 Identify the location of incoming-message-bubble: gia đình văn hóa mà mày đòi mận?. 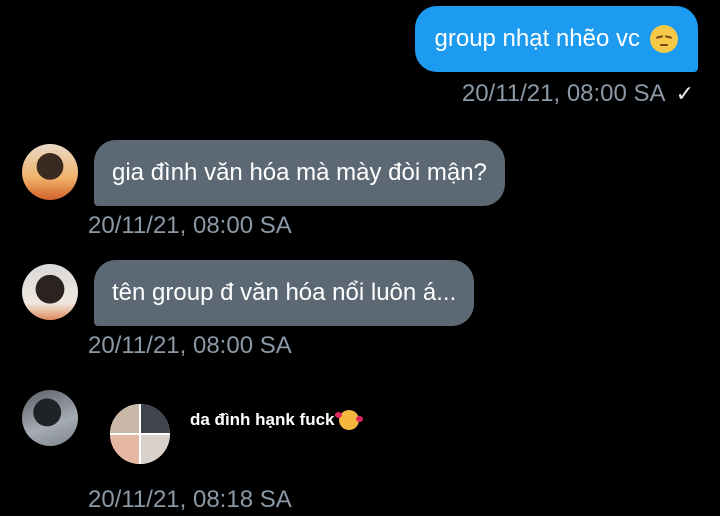
(299, 173).